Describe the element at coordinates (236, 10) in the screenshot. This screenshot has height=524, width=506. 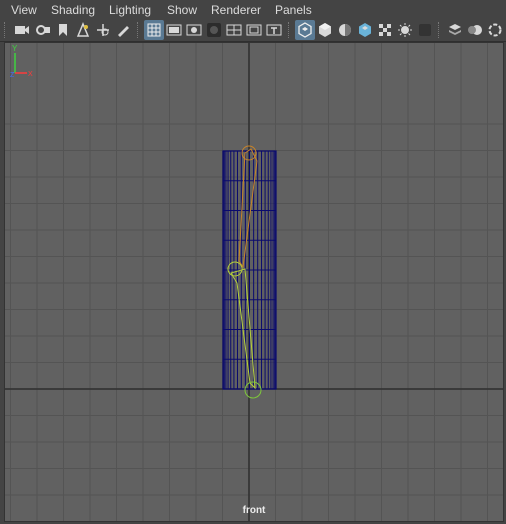
I see `menu-renderer: Renderer` at that location.